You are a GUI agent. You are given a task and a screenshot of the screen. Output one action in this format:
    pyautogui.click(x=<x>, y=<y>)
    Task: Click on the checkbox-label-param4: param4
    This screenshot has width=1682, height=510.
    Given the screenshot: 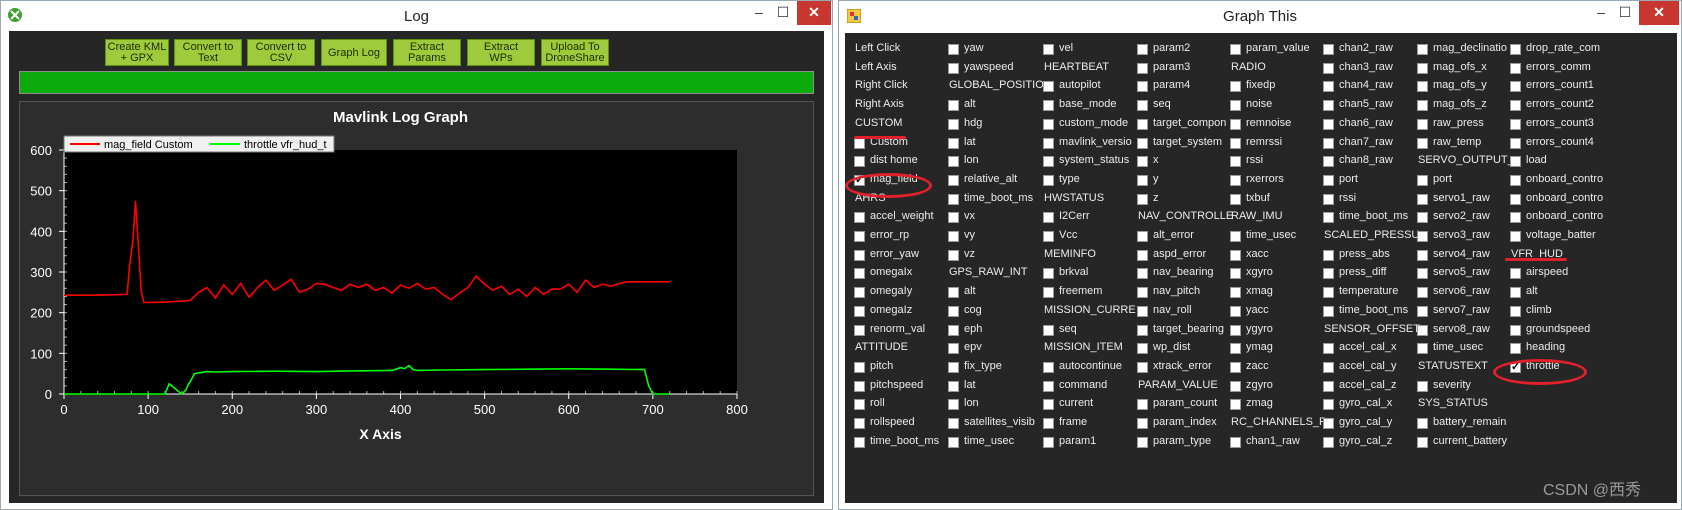 What is the action you would take?
    pyautogui.click(x=1171, y=85)
    